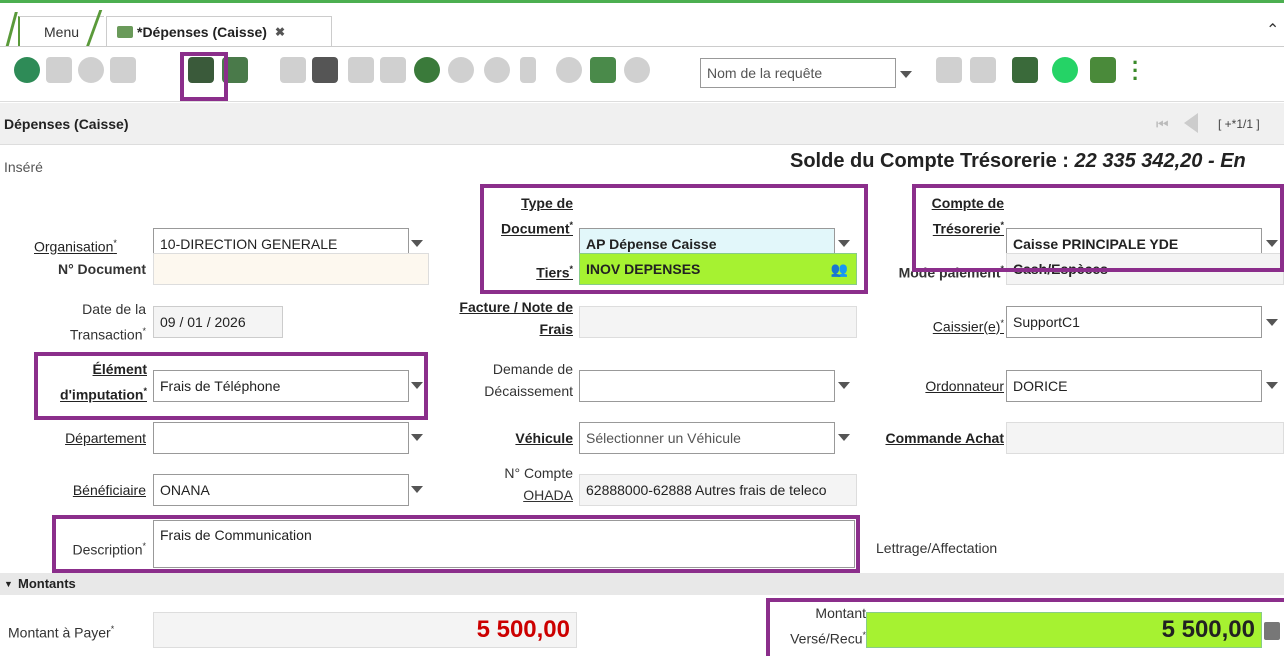 This screenshot has width=1284, height=656. I want to click on top-accent-line, so click(642, 4).